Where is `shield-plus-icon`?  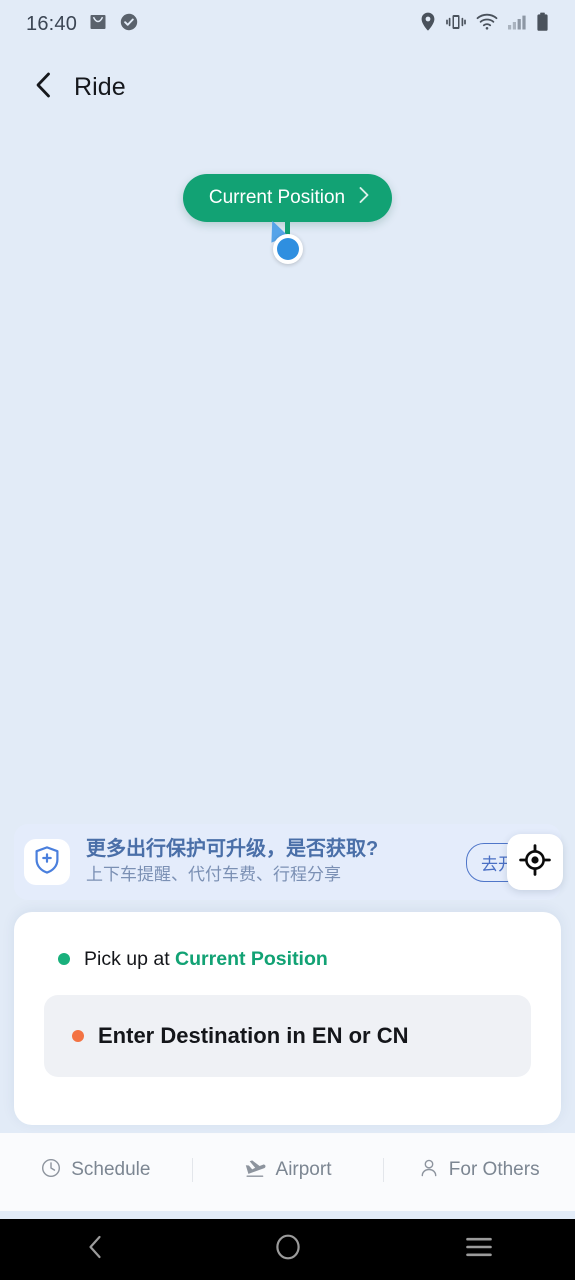 shield-plus-icon is located at coordinates (47, 862).